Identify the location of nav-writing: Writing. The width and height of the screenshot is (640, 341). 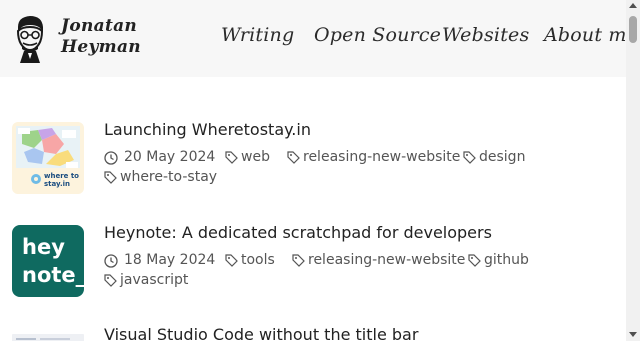
(257, 35).